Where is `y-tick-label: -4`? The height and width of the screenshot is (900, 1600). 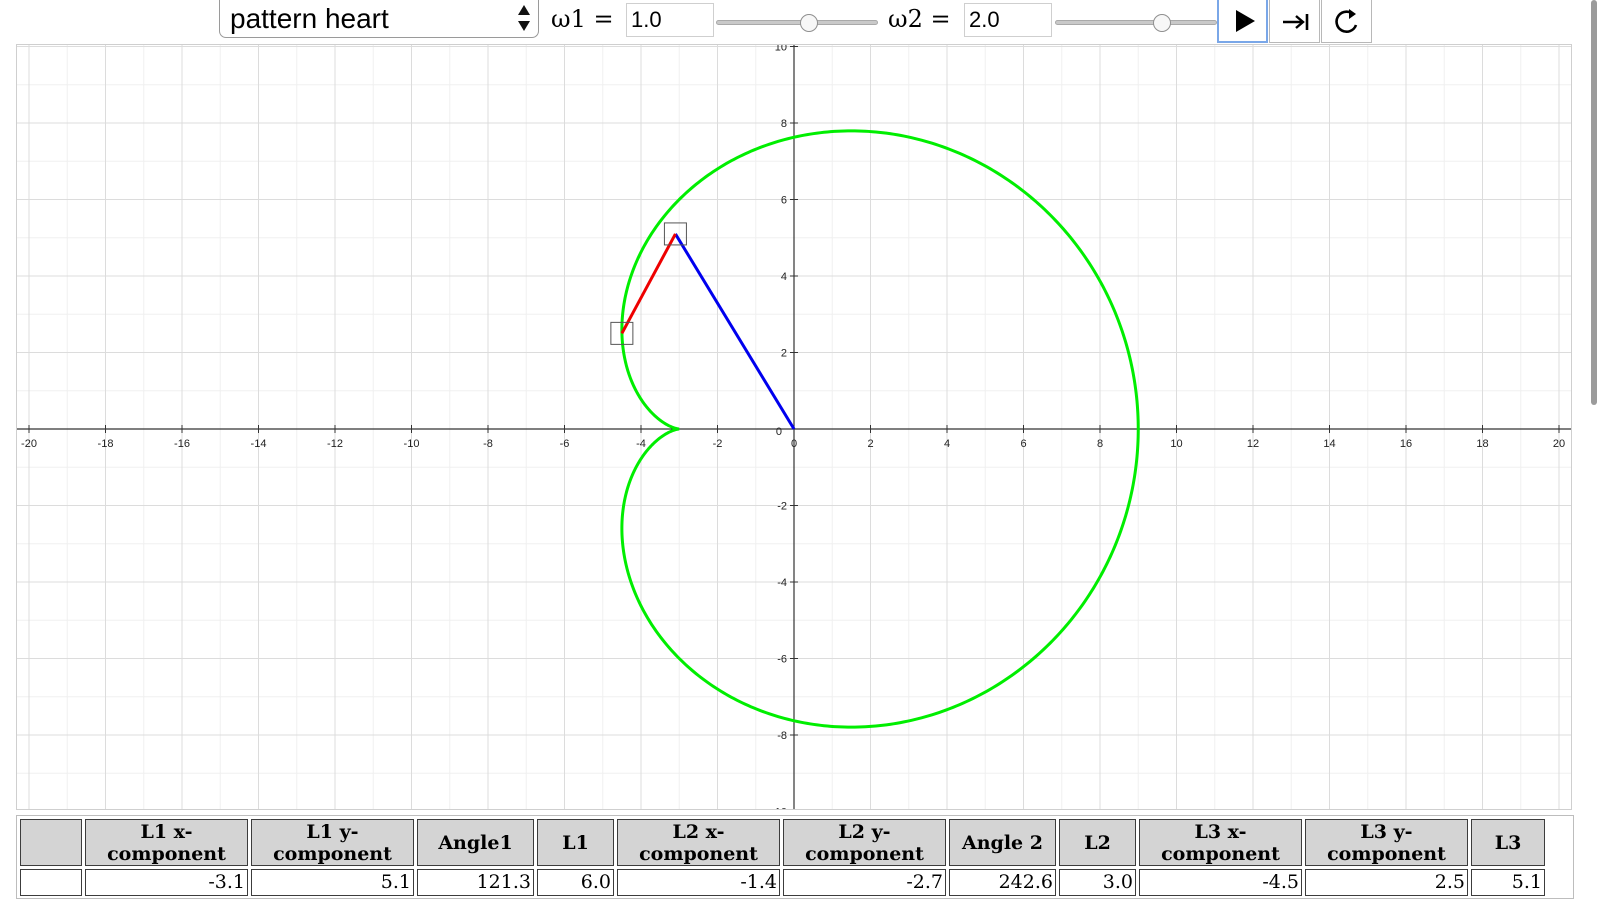 y-tick-label: -4 is located at coordinates (782, 583).